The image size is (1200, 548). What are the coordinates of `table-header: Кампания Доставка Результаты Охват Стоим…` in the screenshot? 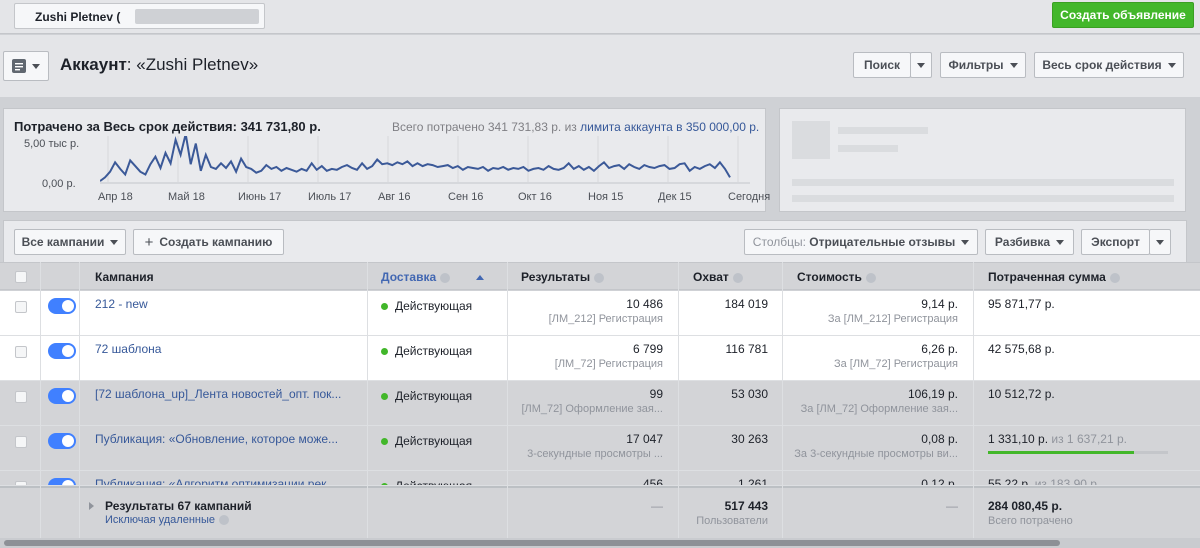 It's located at (600, 276).